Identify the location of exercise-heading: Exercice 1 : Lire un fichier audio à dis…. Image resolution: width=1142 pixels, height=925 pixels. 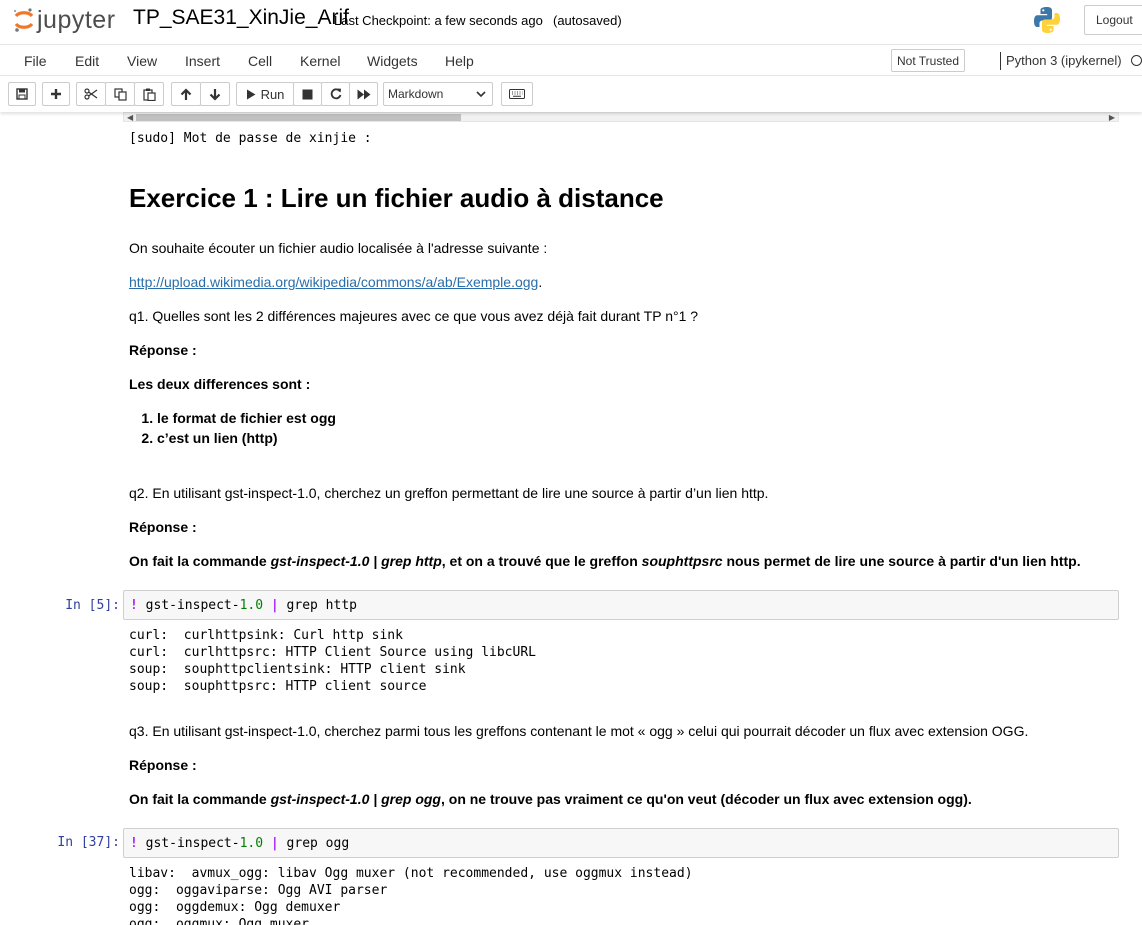
(396, 198).